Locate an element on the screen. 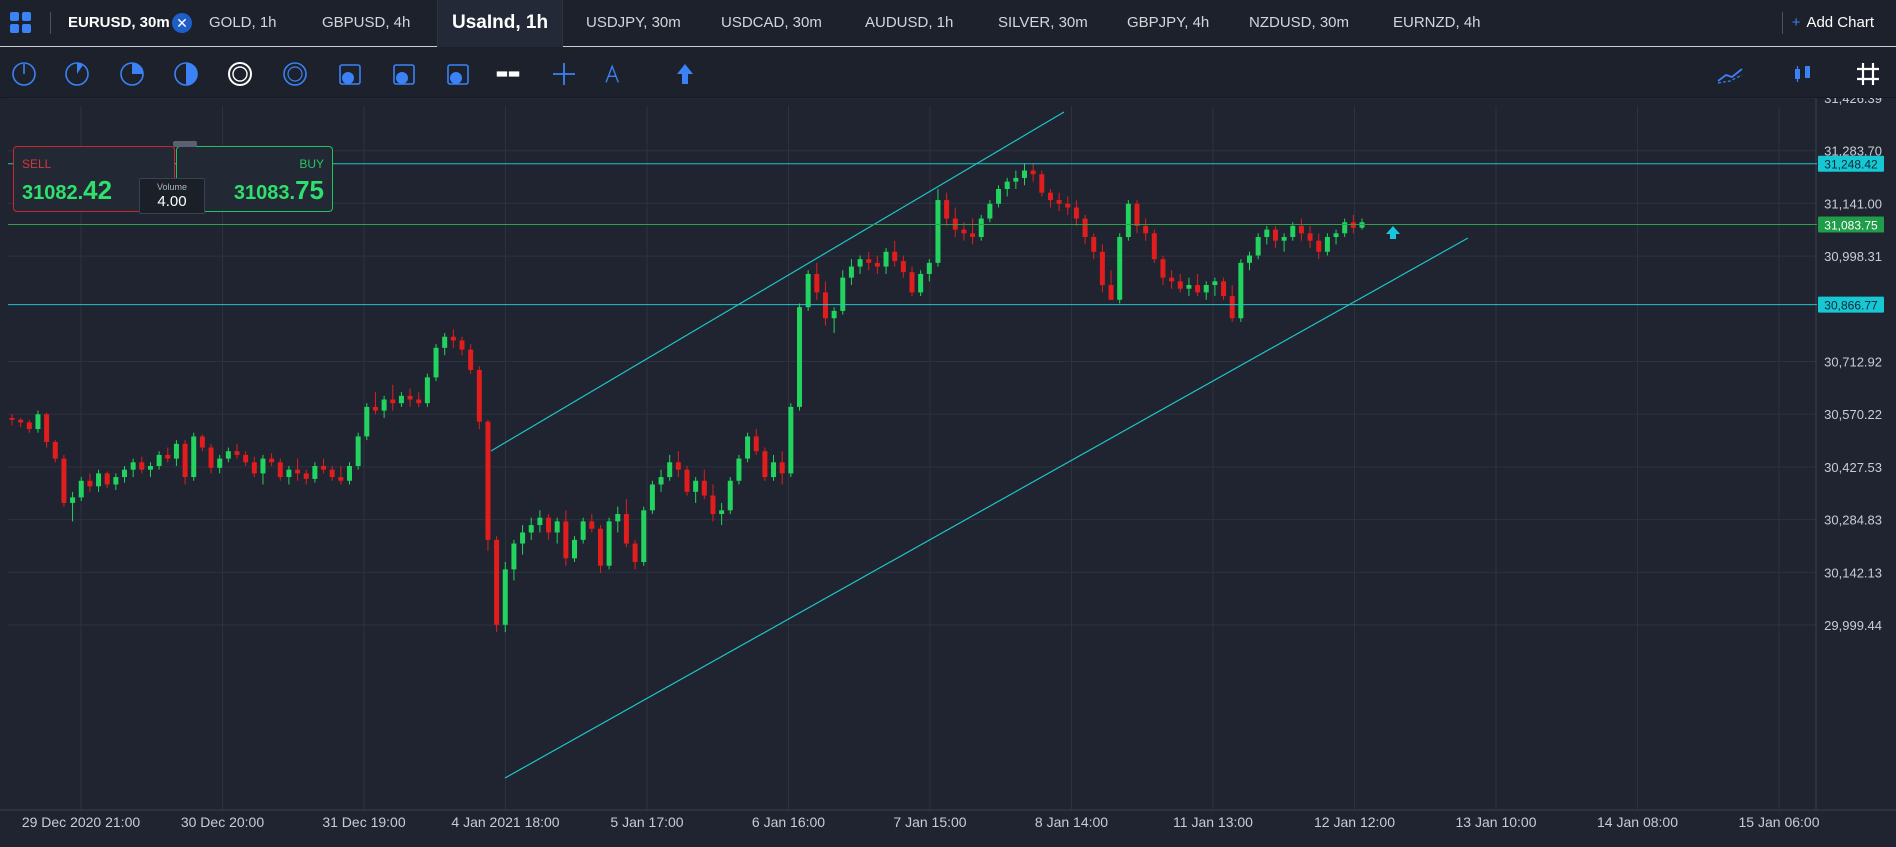  tab-eurnzd: EURNZD, 4h is located at coordinates (1437, 23).